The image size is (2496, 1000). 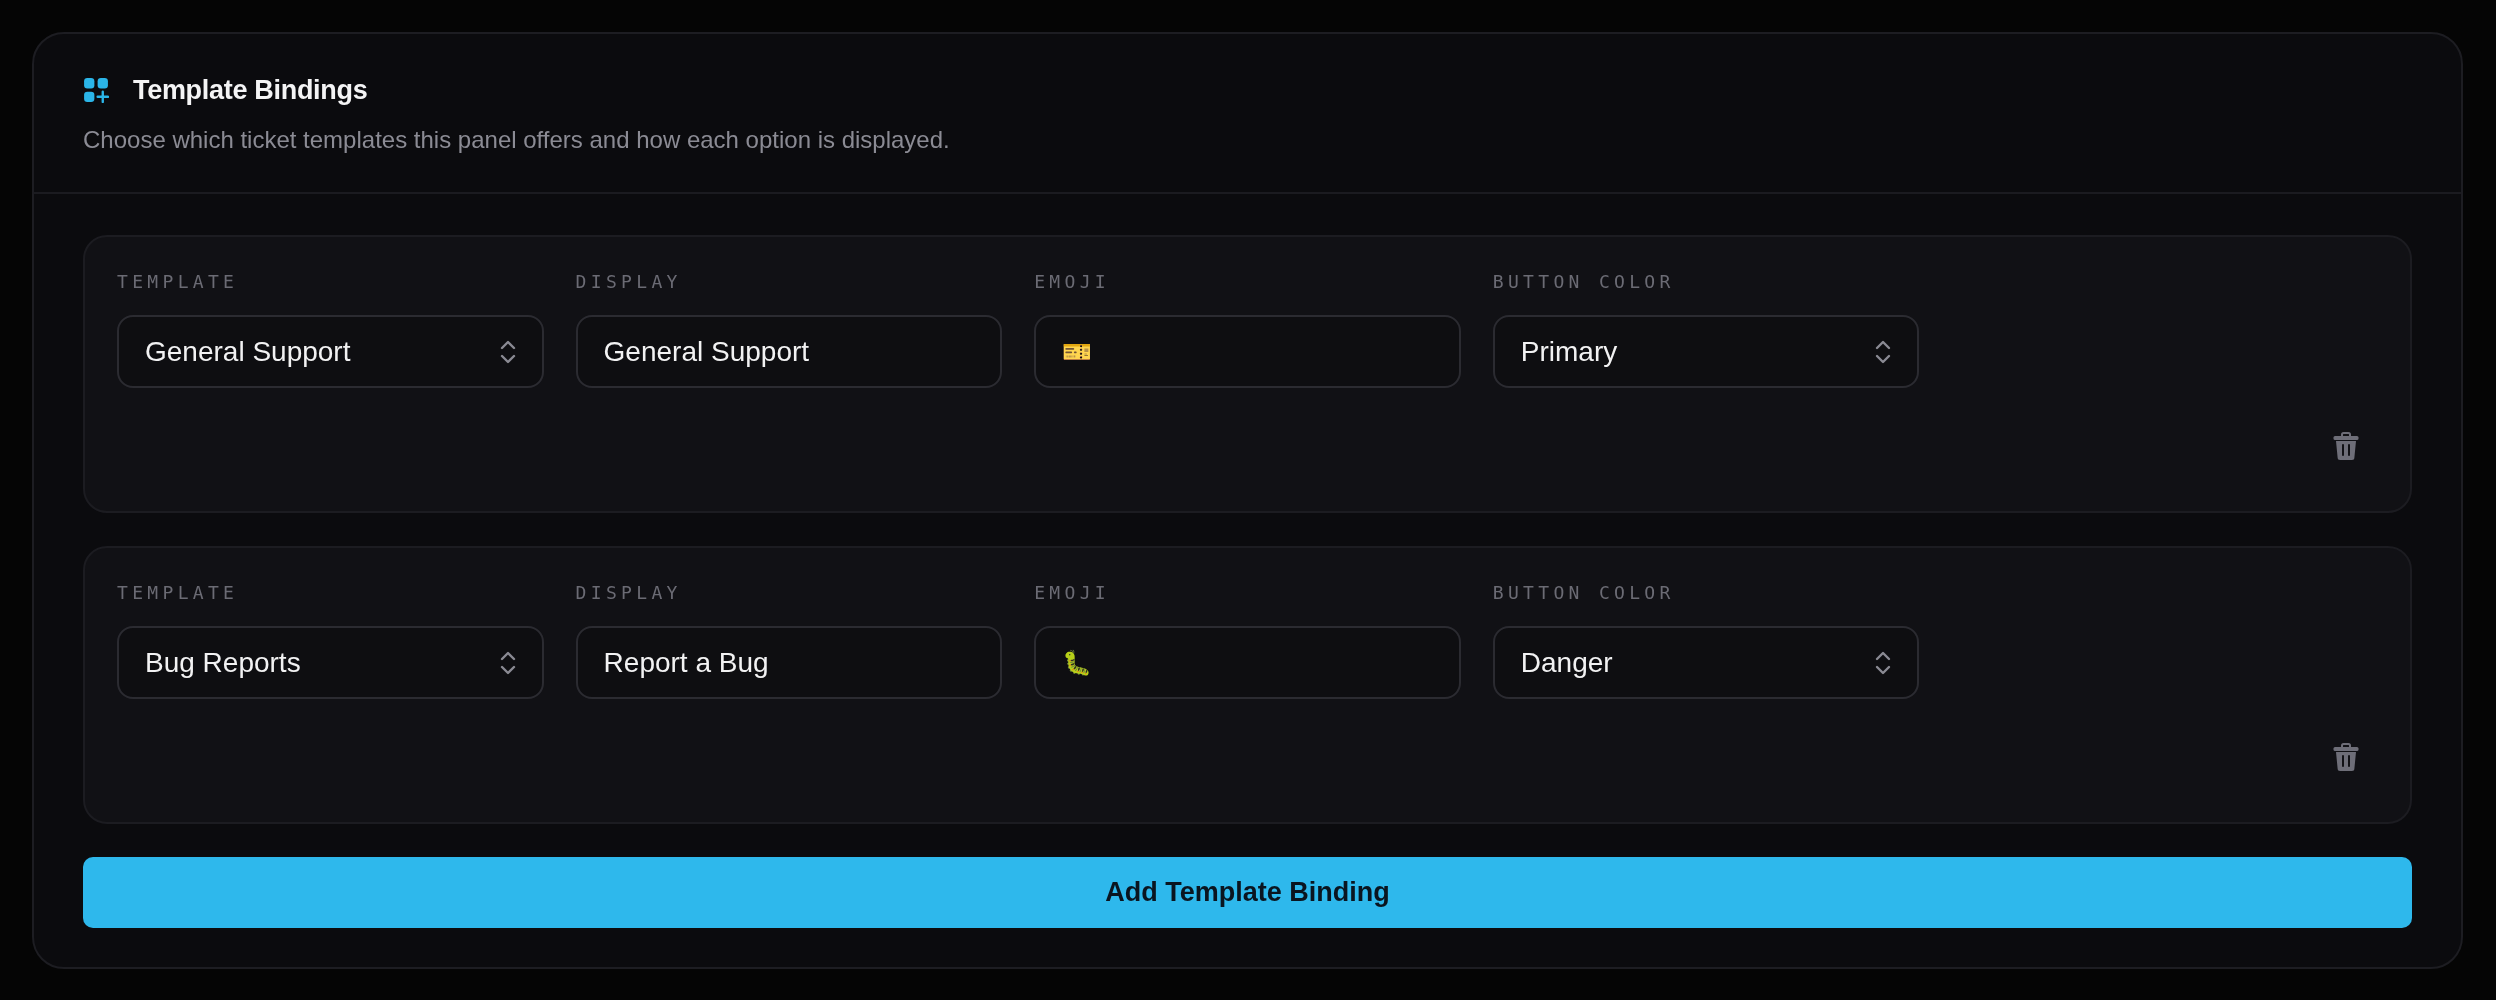 I want to click on add-template-binding-button: Add Template Binding, so click(x=1247, y=892).